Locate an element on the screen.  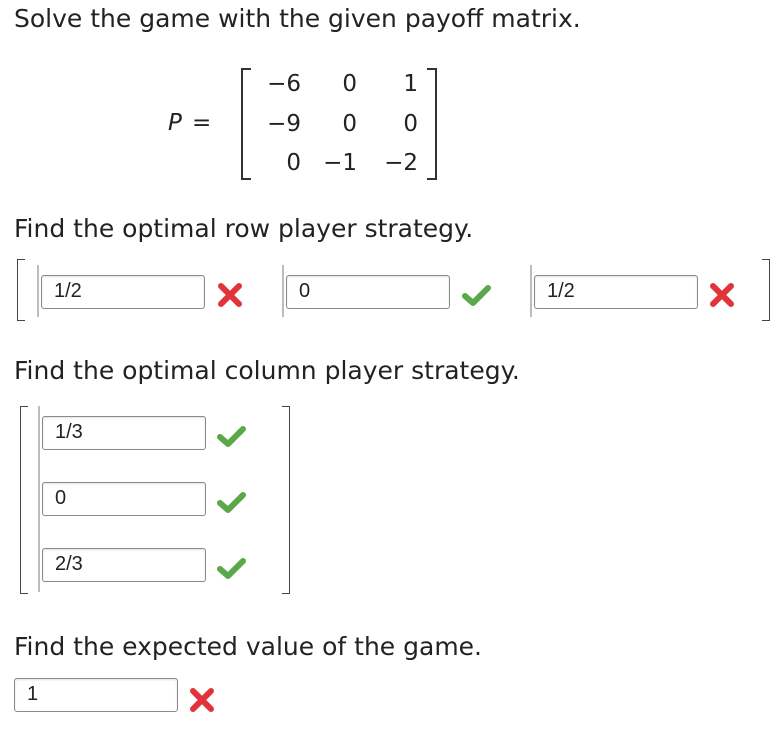
row-strategy-input-1: 1/2 is located at coordinates (123, 292).